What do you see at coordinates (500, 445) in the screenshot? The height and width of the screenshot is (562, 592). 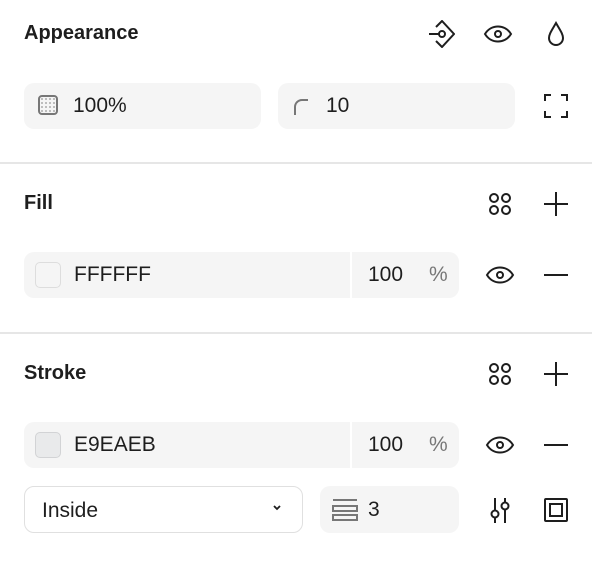 I see `stroke-eye-icon` at bounding box center [500, 445].